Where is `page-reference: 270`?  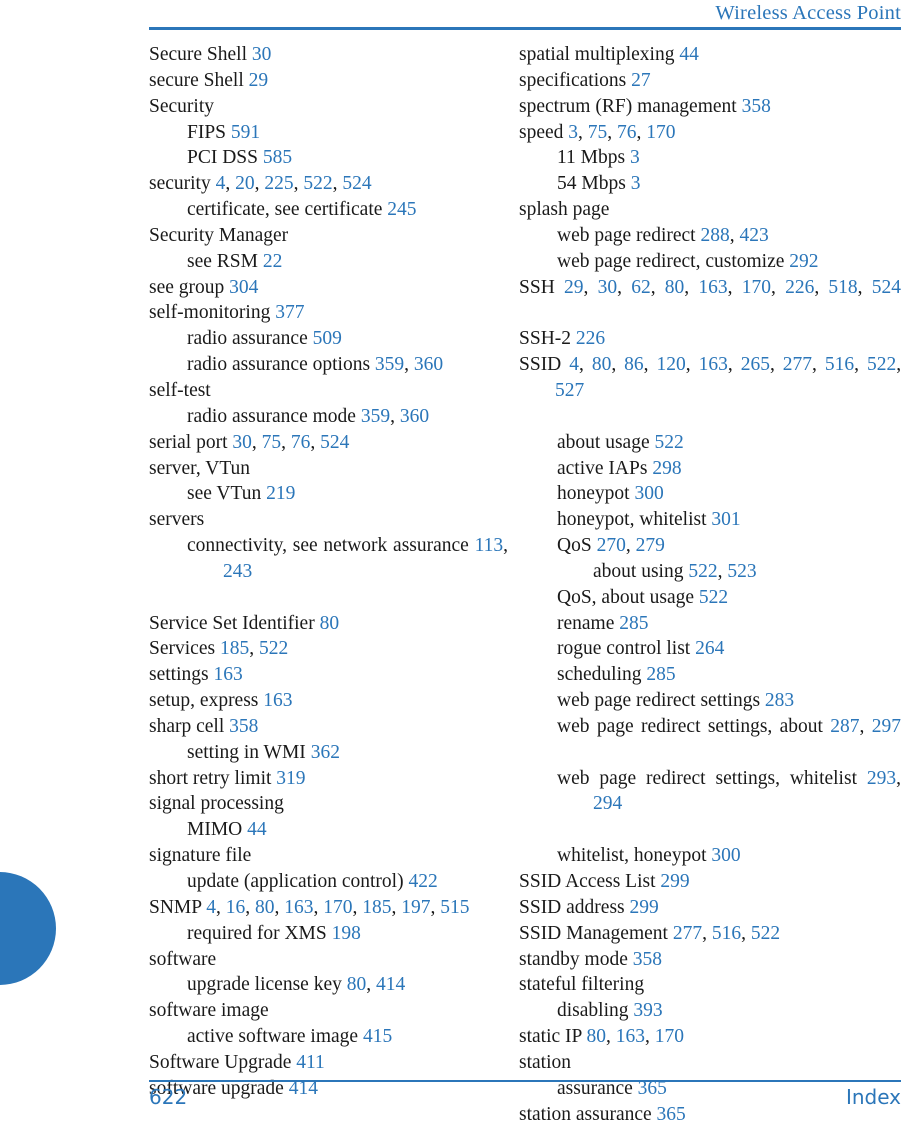
page-reference: 270 is located at coordinates (611, 545).